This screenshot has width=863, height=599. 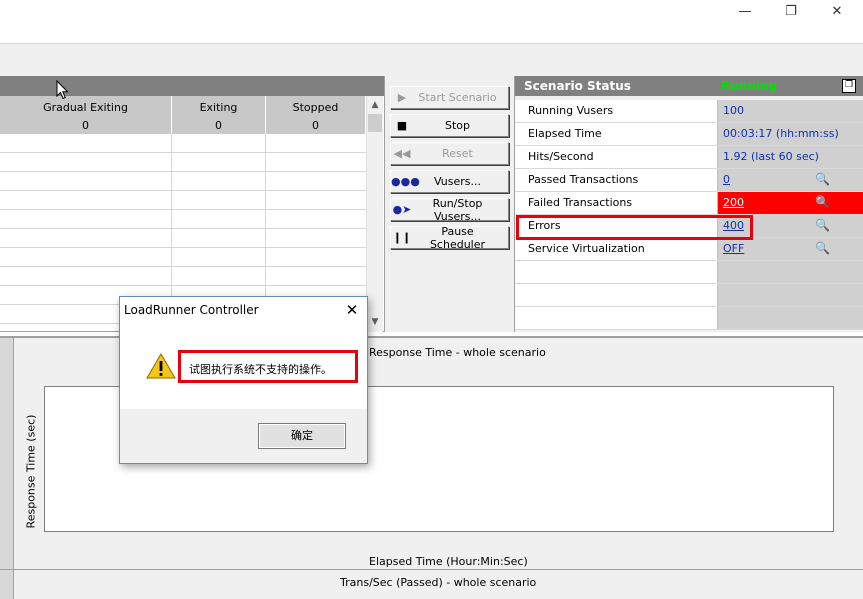 What do you see at coordinates (616, 134) in the screenshot?
I see `status-label: Elapsed Time` at bounding box center [616, 134].